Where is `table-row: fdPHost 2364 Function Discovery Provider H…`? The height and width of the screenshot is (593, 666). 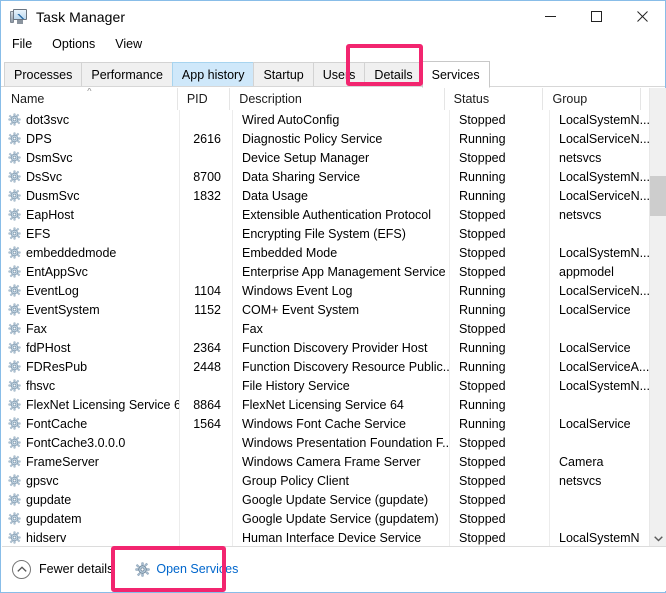
table-row: fdPHost 2364 Function Discovery Provider H… is located at coordinates (334, 347).